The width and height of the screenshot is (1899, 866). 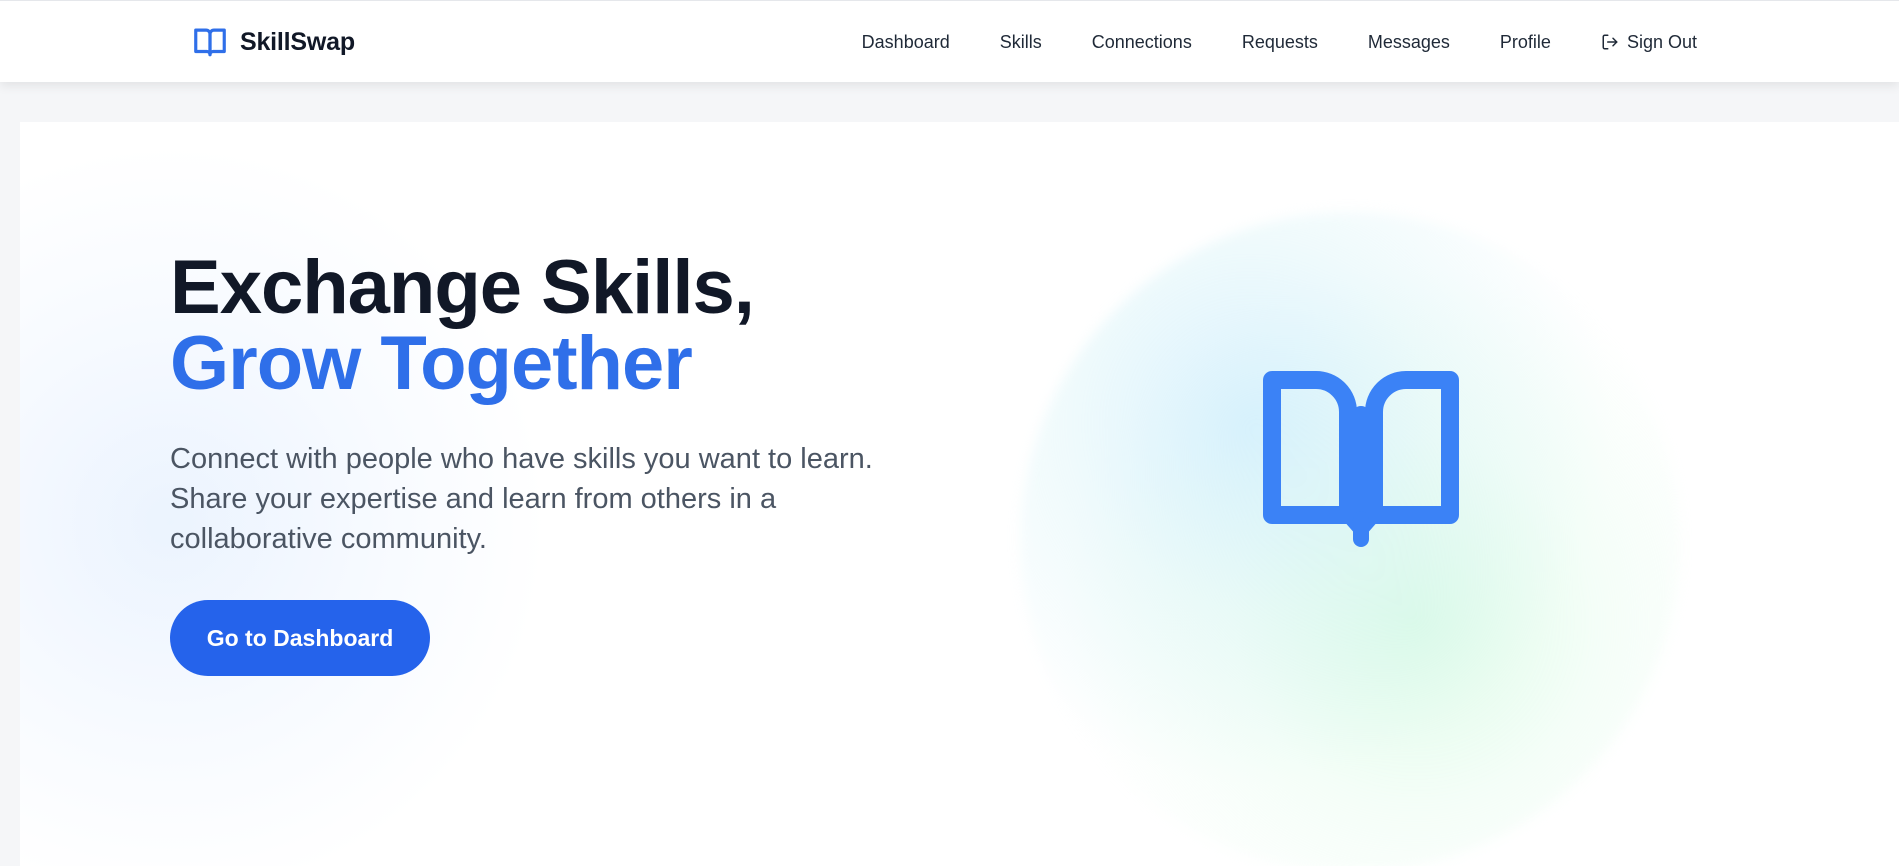 I want to click on nav-item-dashboard: Dashboard, so click(x=906, y=42).